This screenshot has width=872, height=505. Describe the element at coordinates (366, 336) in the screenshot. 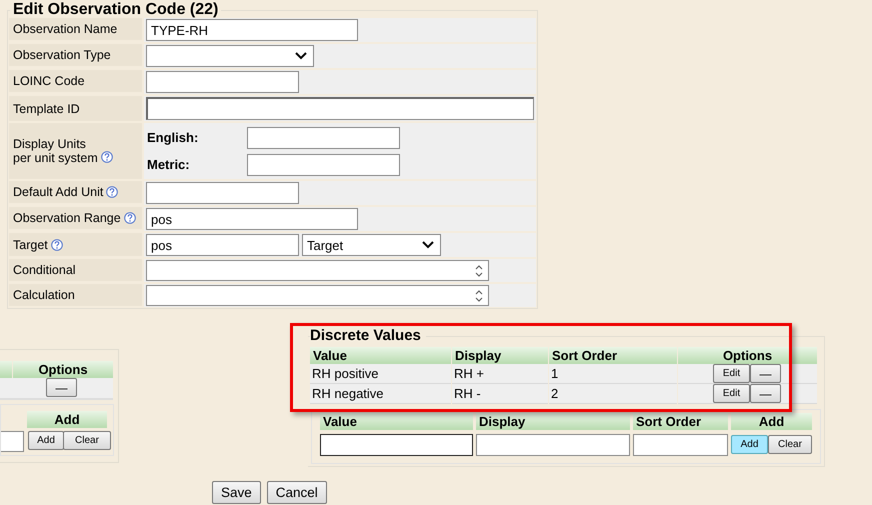

I see `section-title: Discrete Values` at that location.